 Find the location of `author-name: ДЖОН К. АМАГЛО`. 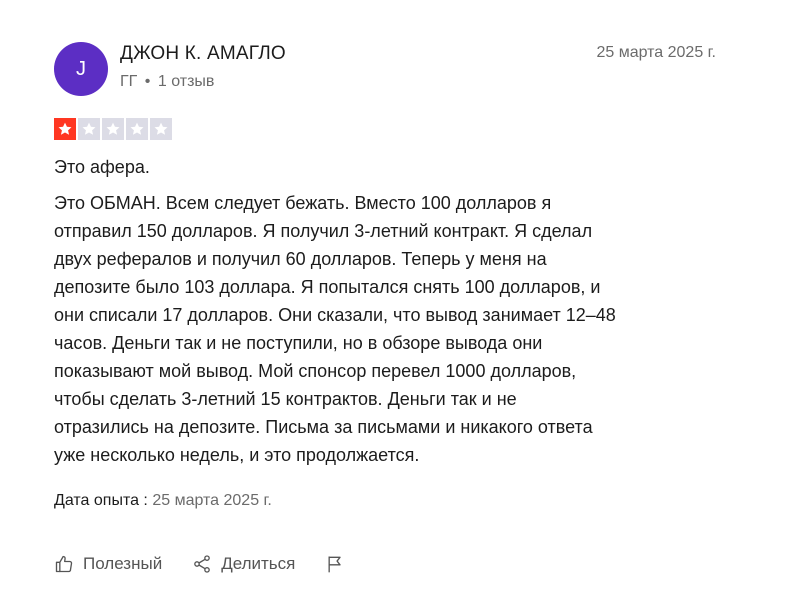

author-name: ДЖОН К. АМАГЛО is located at coordinates (203, 54).